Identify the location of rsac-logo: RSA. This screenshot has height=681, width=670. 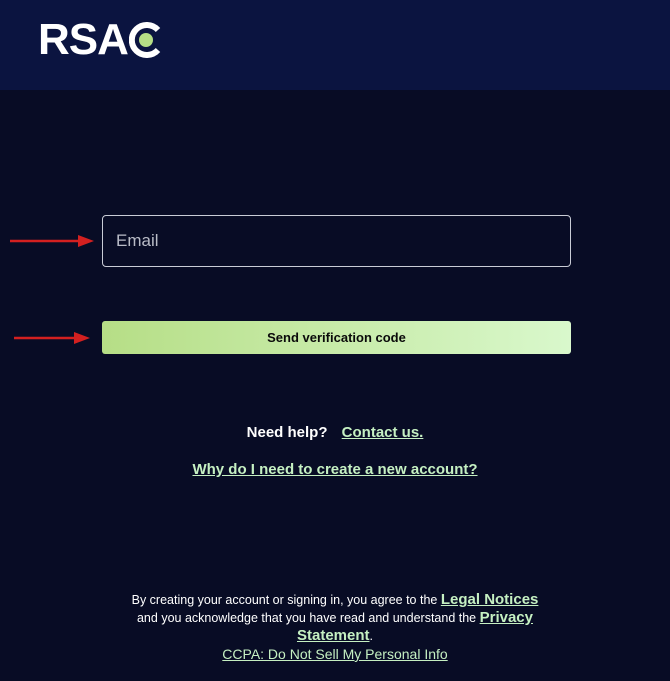
(100, 40).